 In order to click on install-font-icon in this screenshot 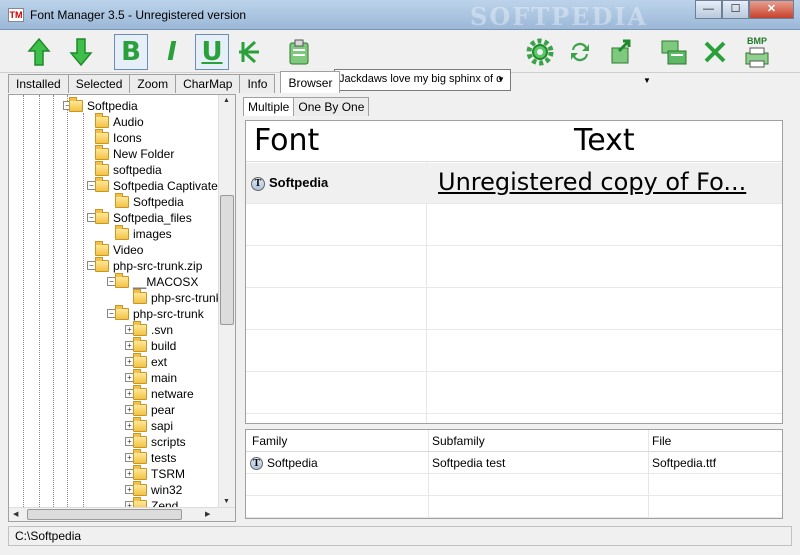, I will do `click(674, 52)`.